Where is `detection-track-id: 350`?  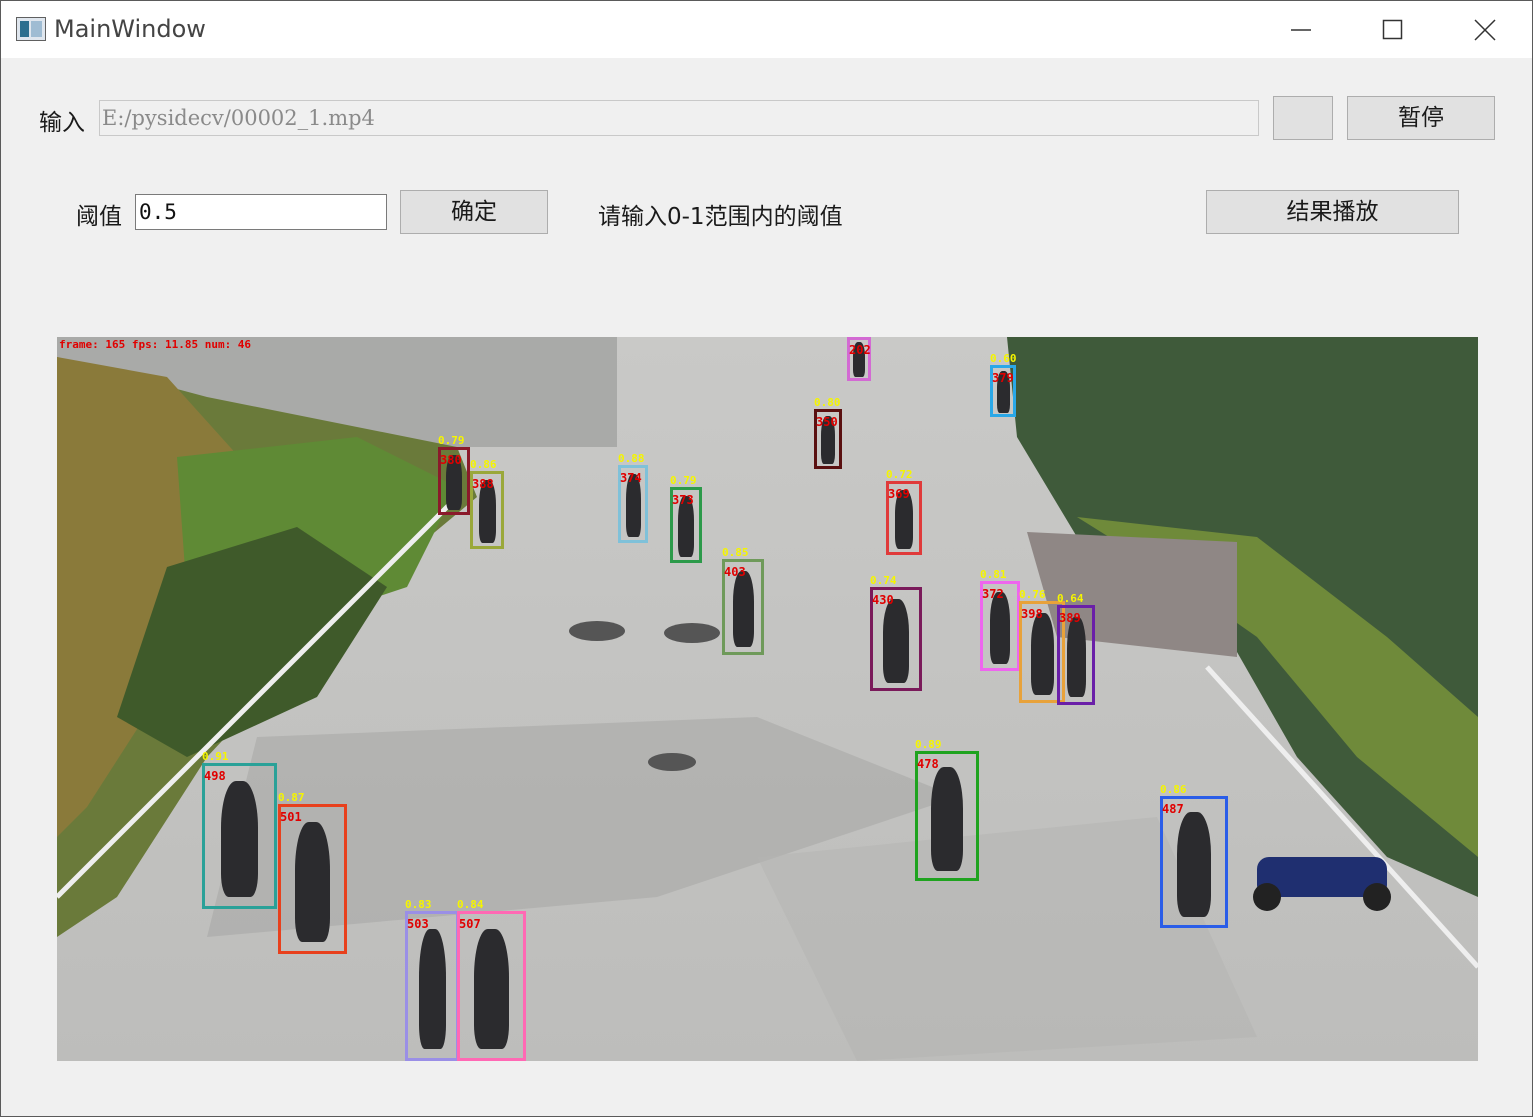 detection-track-id: 350 is located at coordinates (827, 422).